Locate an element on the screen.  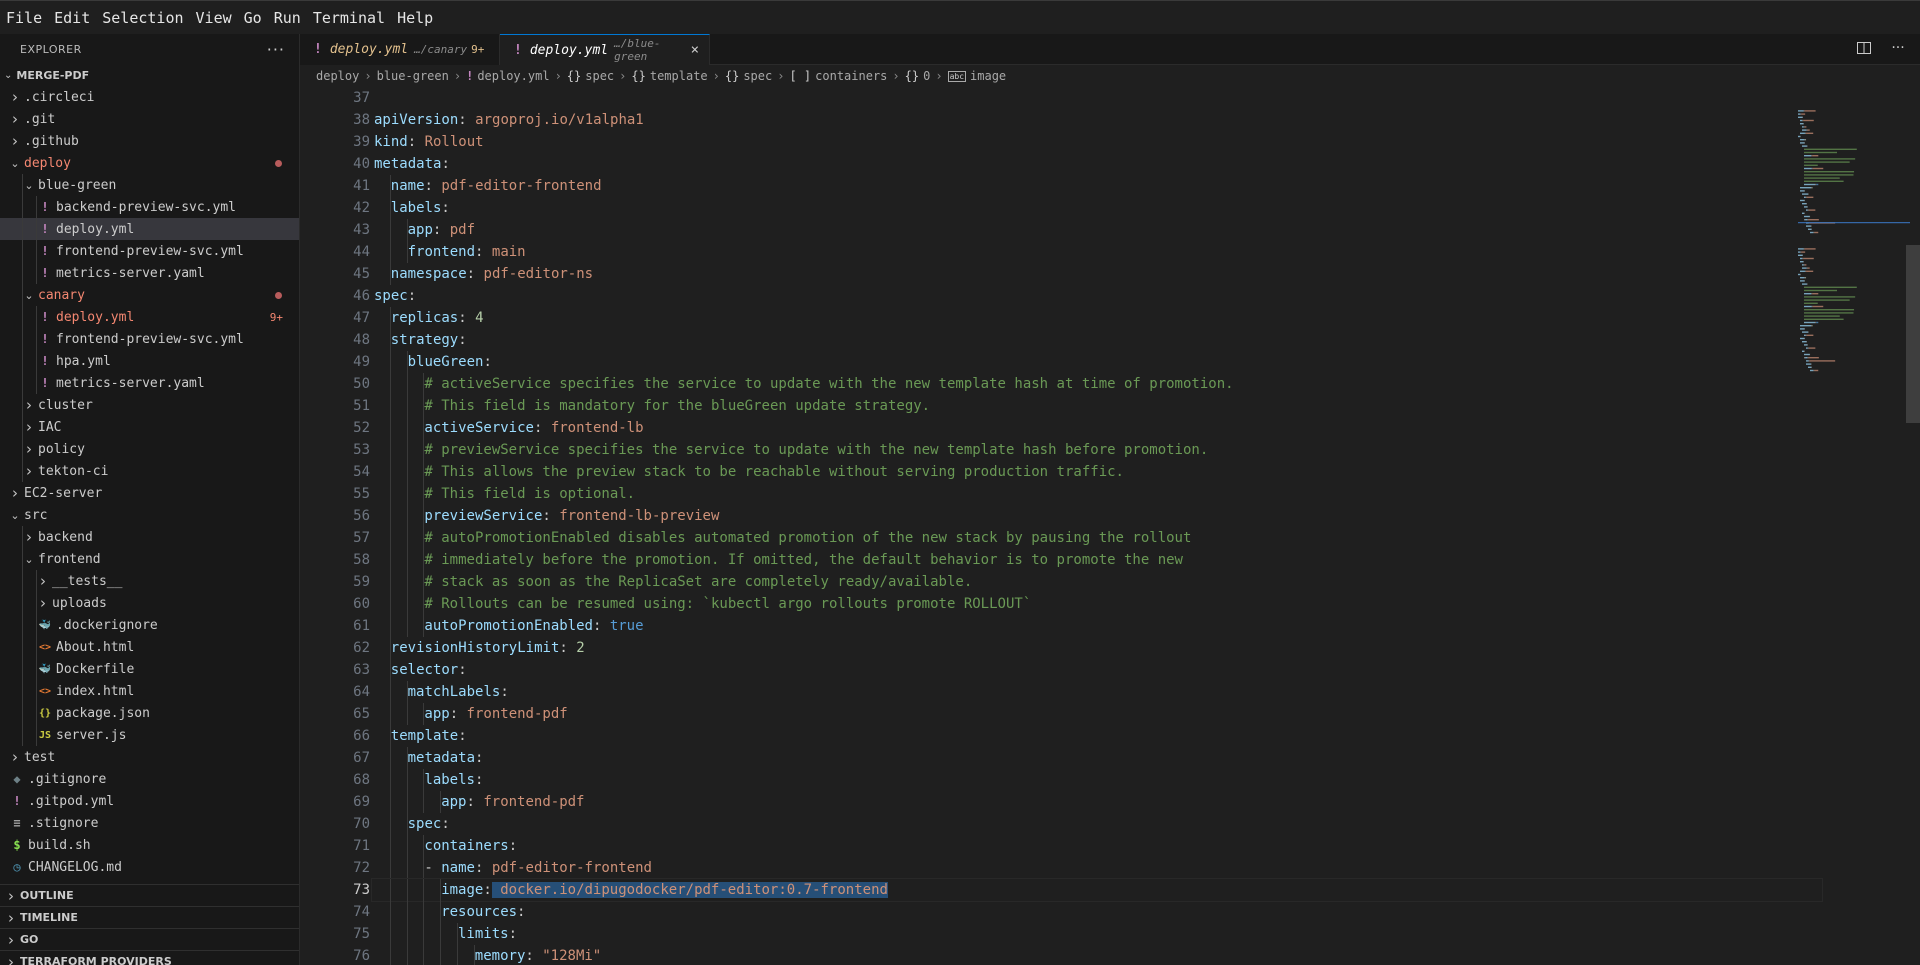
menu-run: Run is located at coordinates (287, 18).